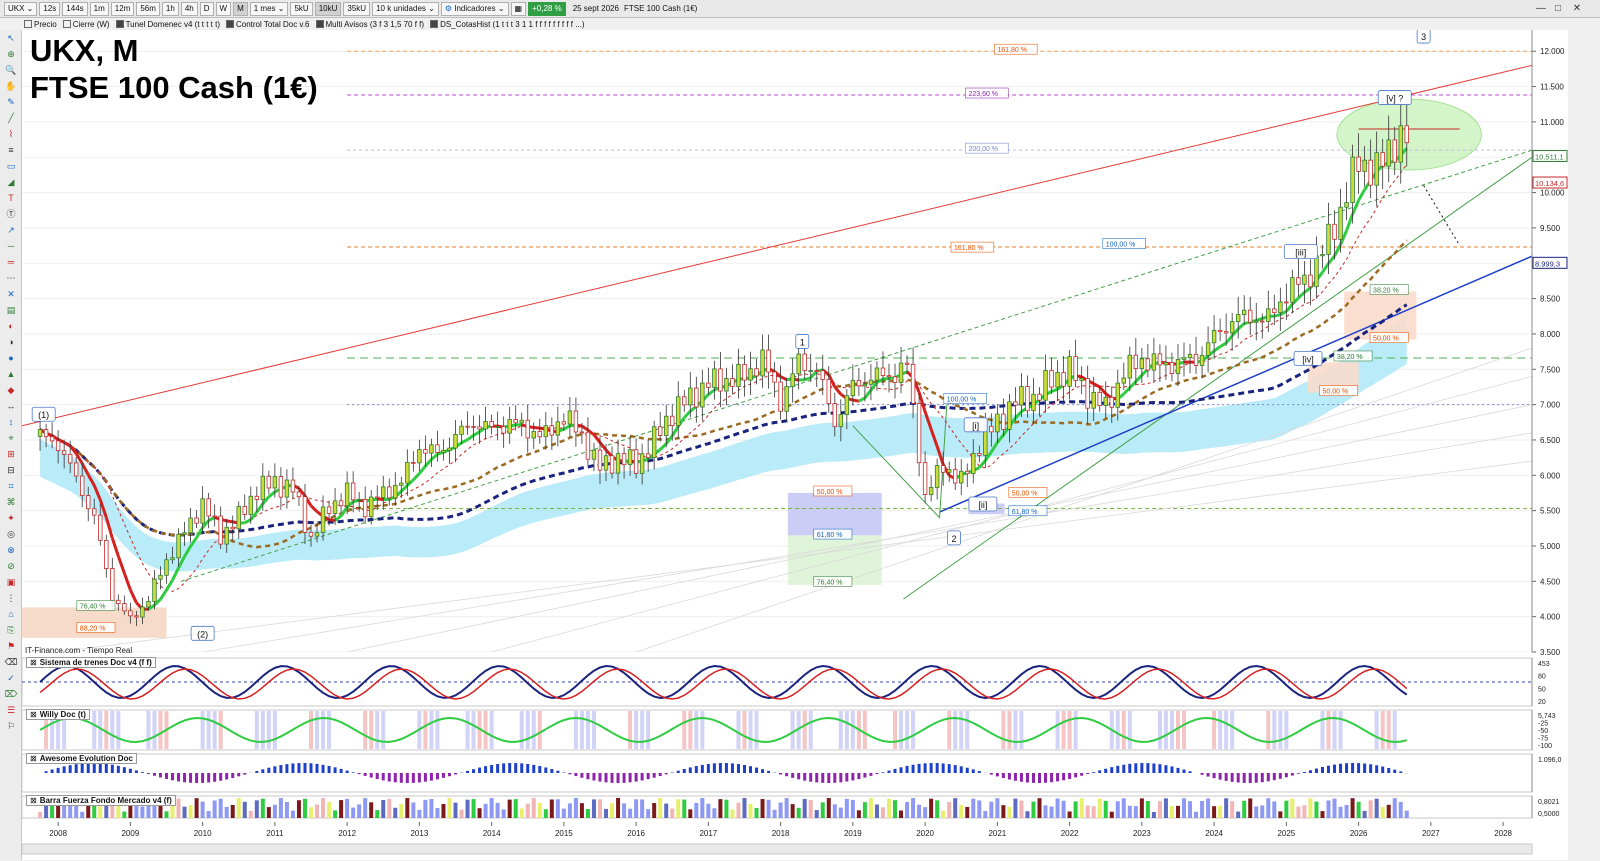 Image resolution: width=1600 pixels, height=861 pixels. Describe the element at coordinates (474, 8) in the screenshot. I see `indicators-button: ⚙ Indicadores ⌄` at that location.